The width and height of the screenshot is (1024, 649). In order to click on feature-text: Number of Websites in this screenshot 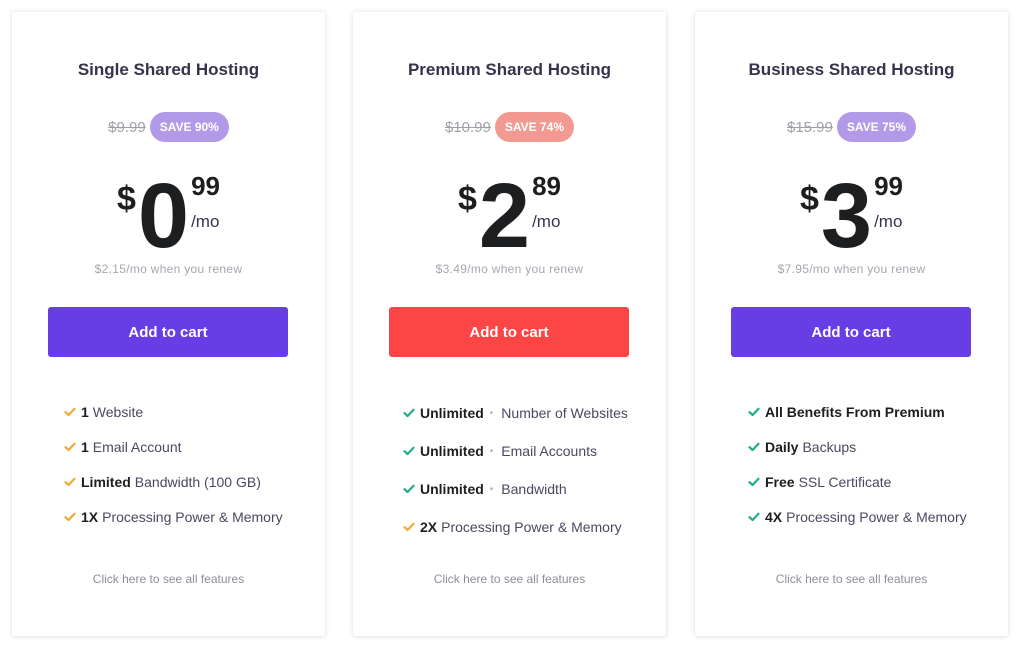, I will do `click(564, 413)`.